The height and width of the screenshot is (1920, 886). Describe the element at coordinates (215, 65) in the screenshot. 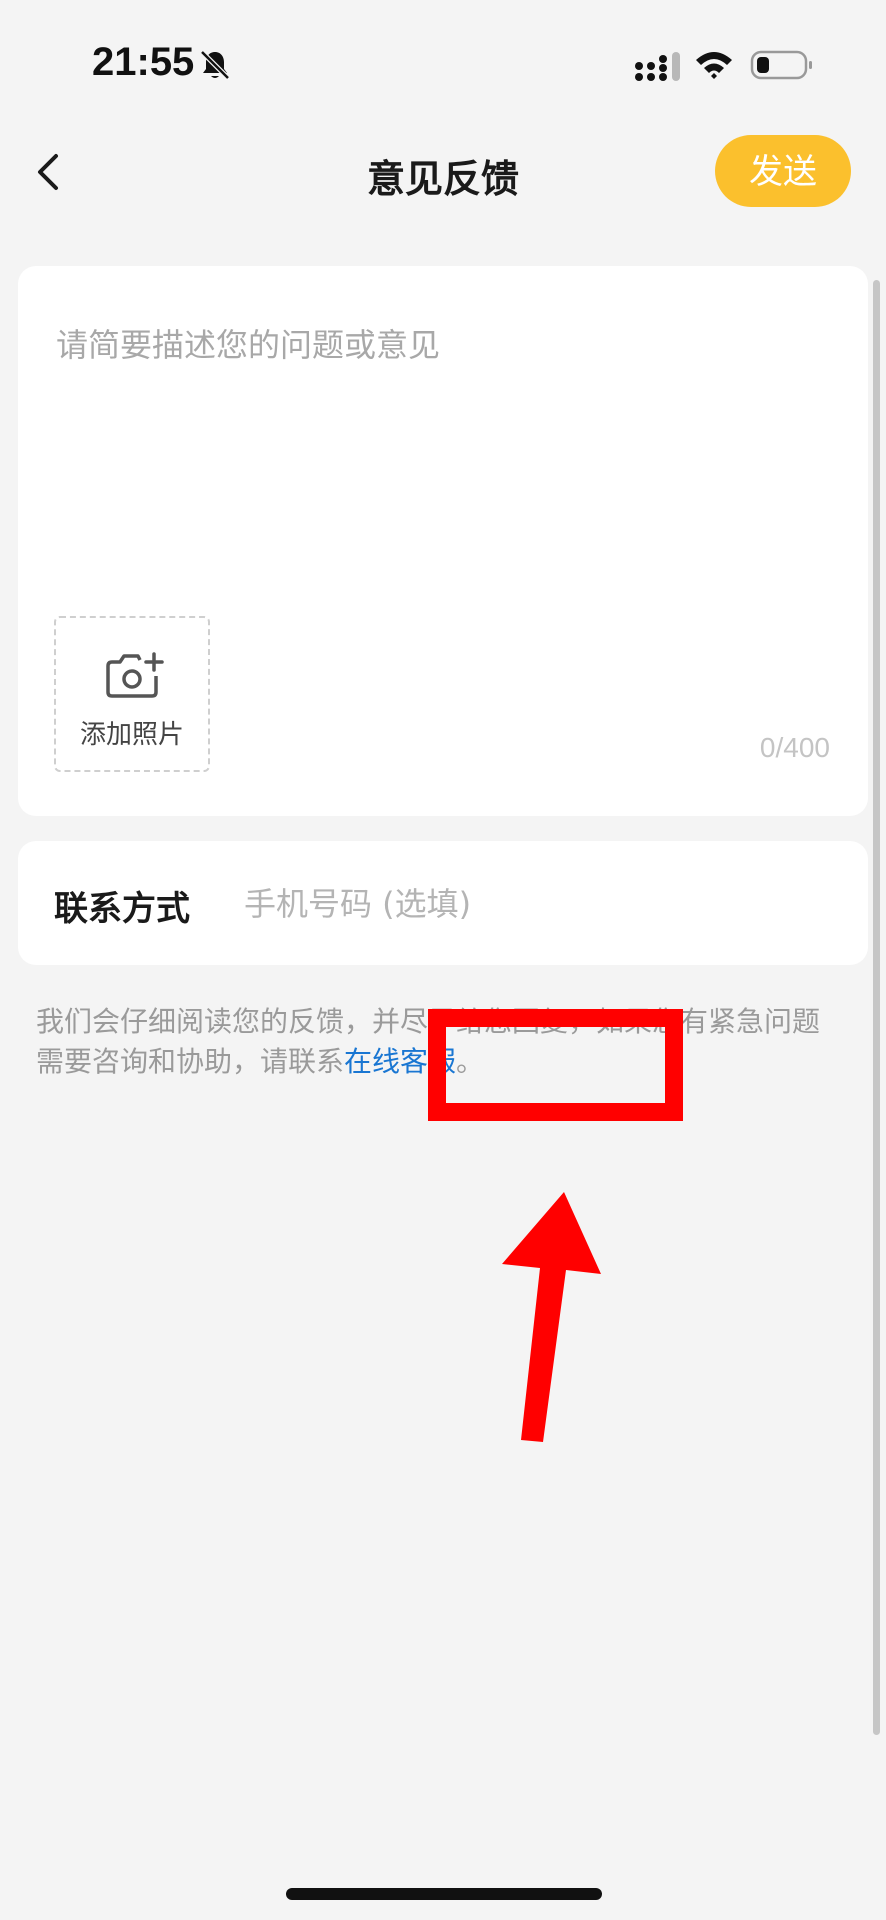

I see `bell-off-icon` at that location.